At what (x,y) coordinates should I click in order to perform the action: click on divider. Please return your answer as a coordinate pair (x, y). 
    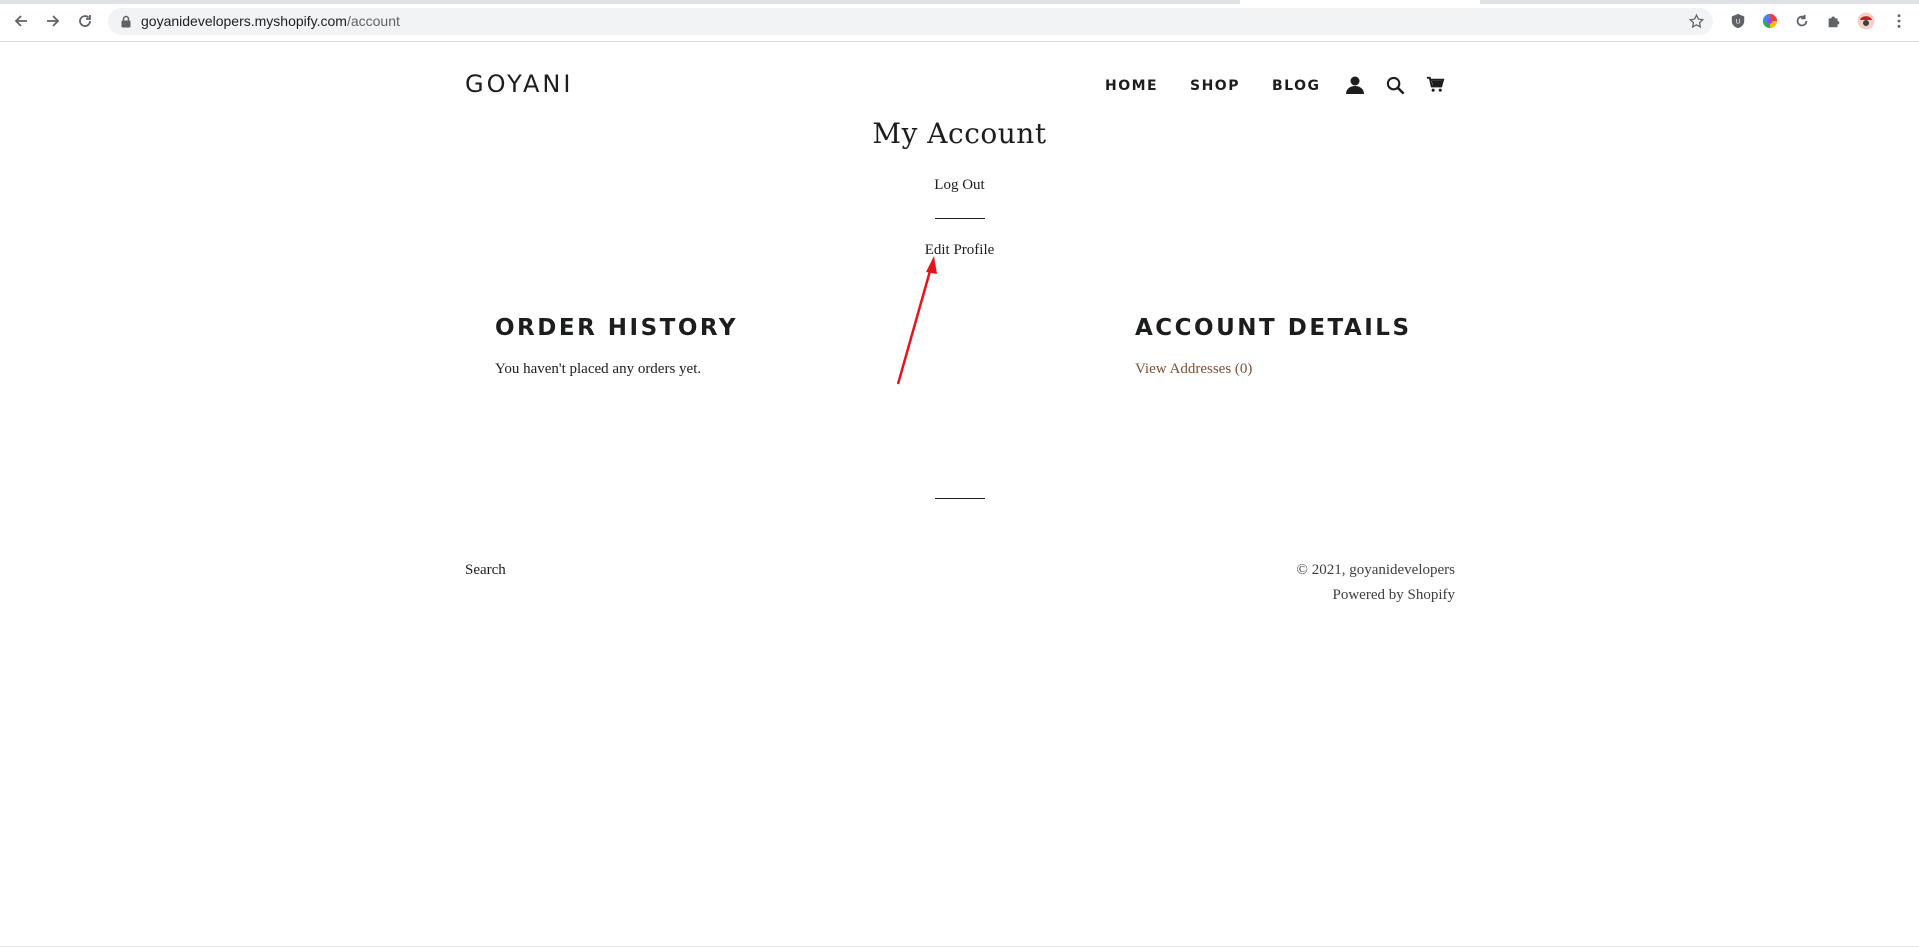
    Looking at the image, I should click on (960, 218).